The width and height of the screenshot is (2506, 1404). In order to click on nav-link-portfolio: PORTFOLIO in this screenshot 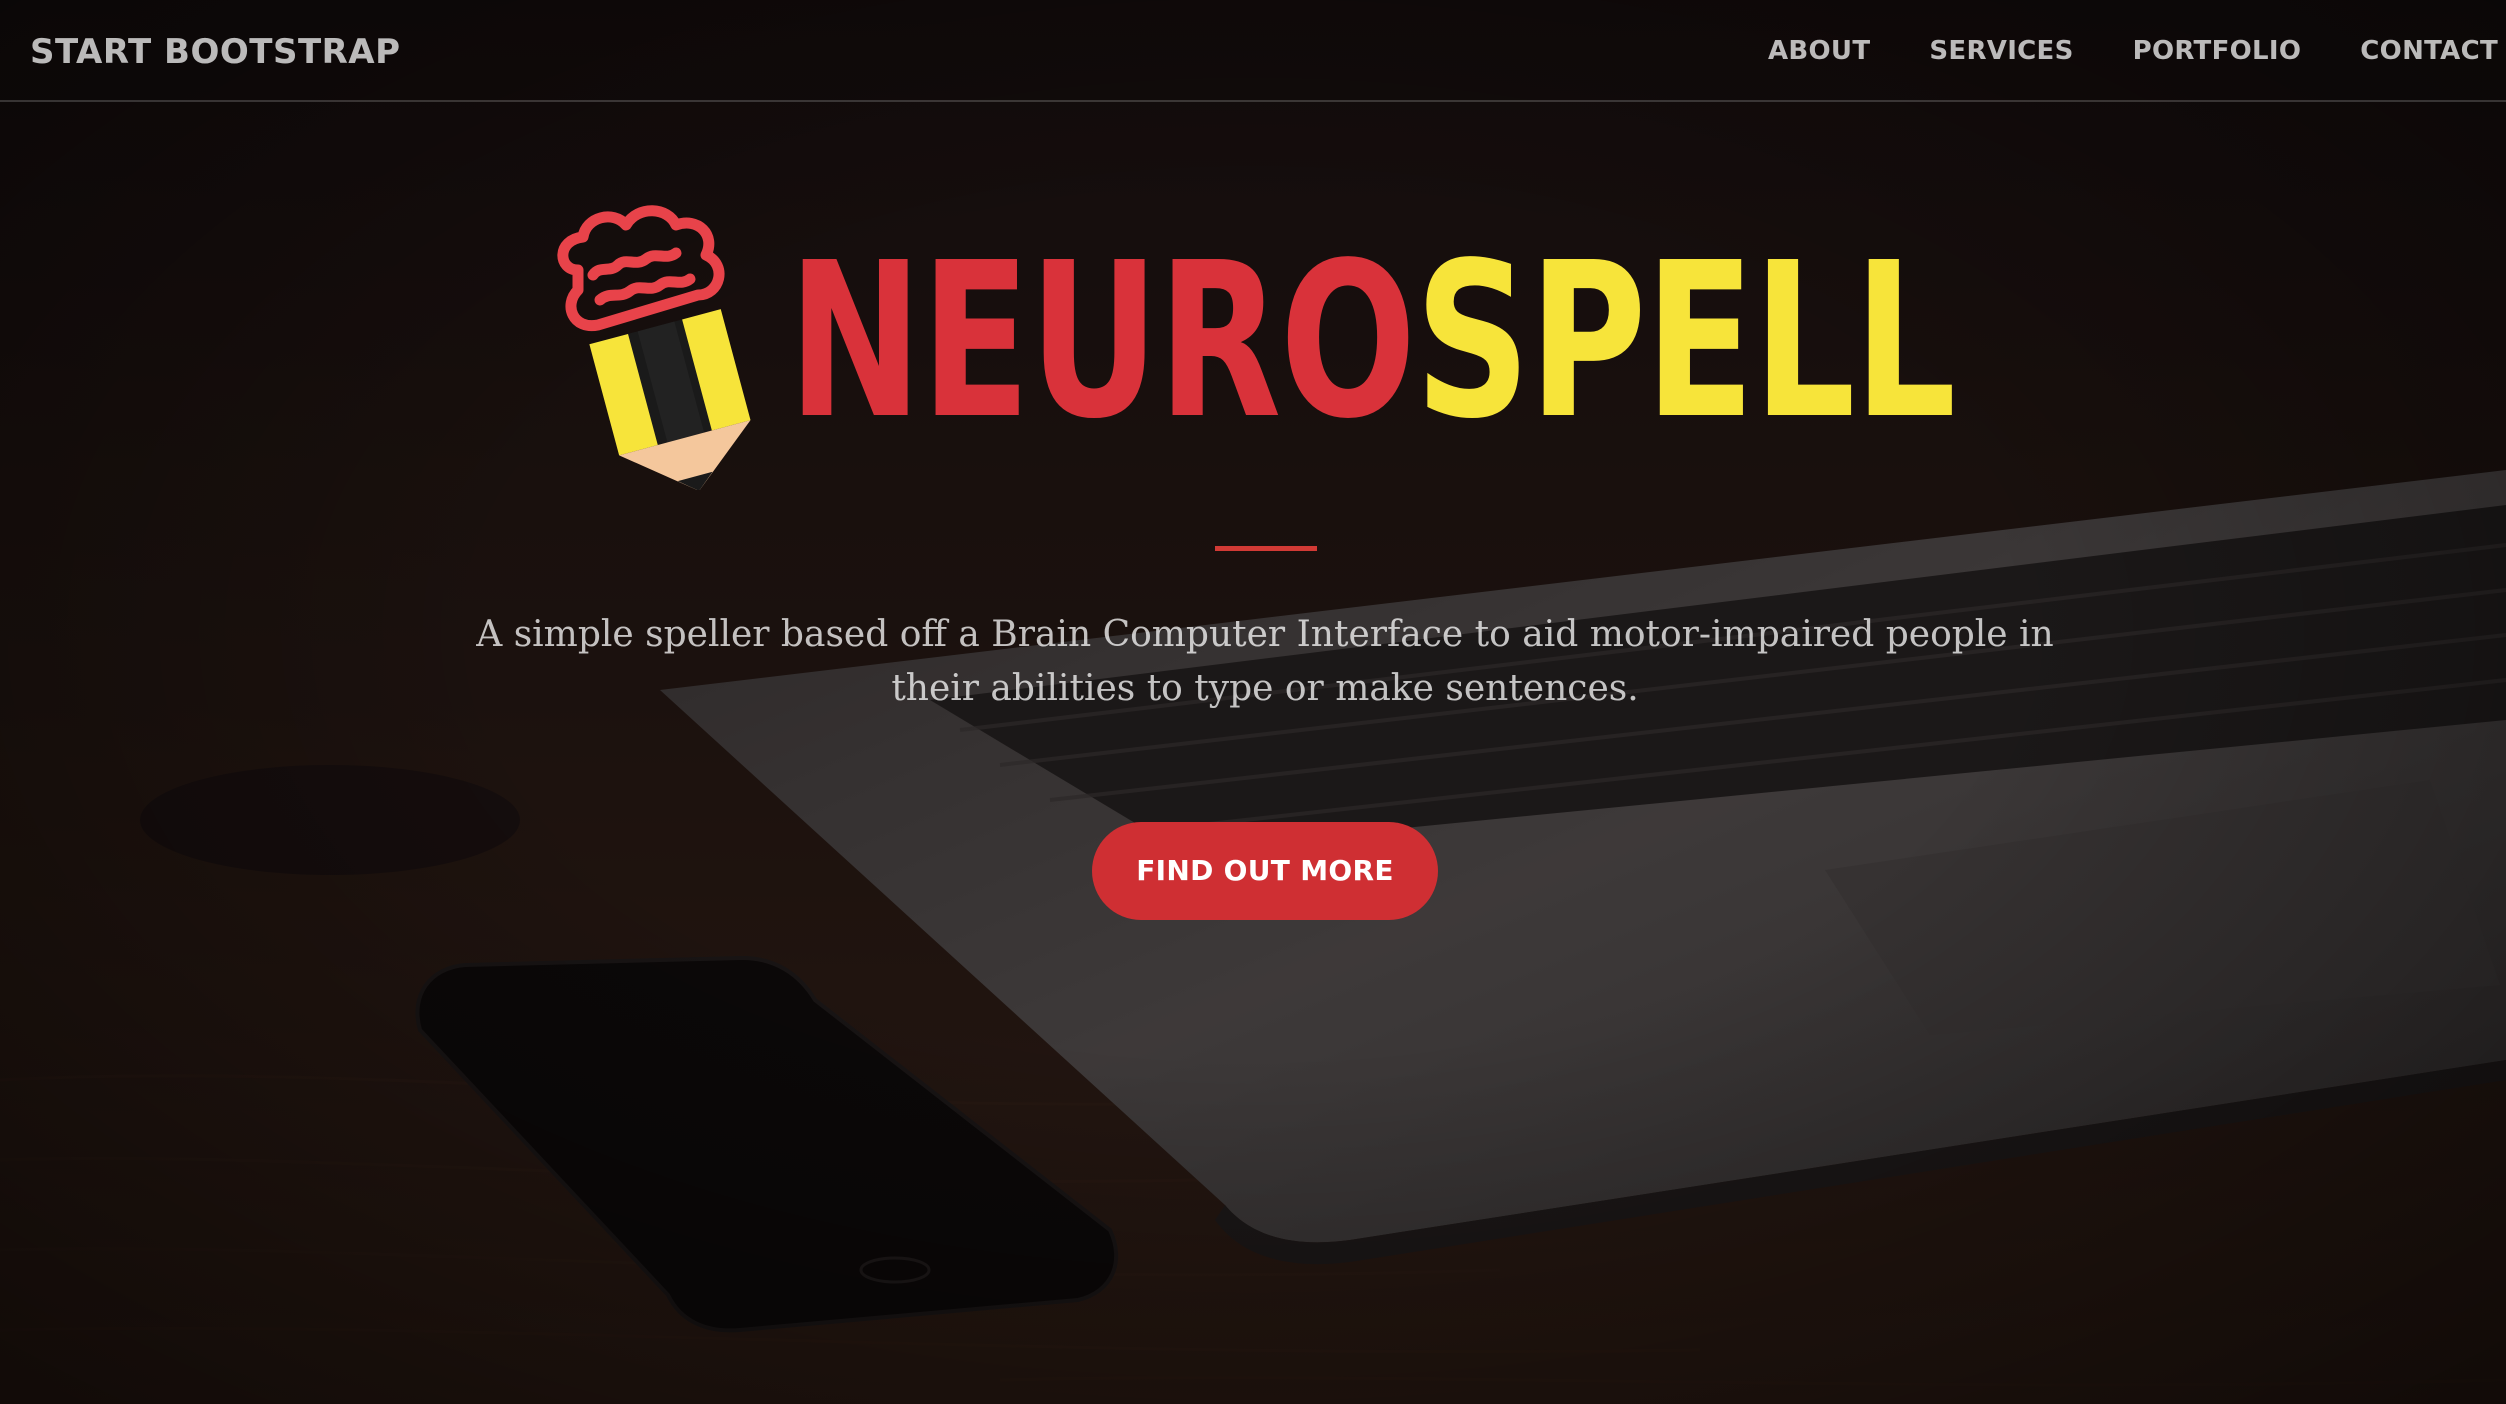, I will do `click(2217, 51)`.